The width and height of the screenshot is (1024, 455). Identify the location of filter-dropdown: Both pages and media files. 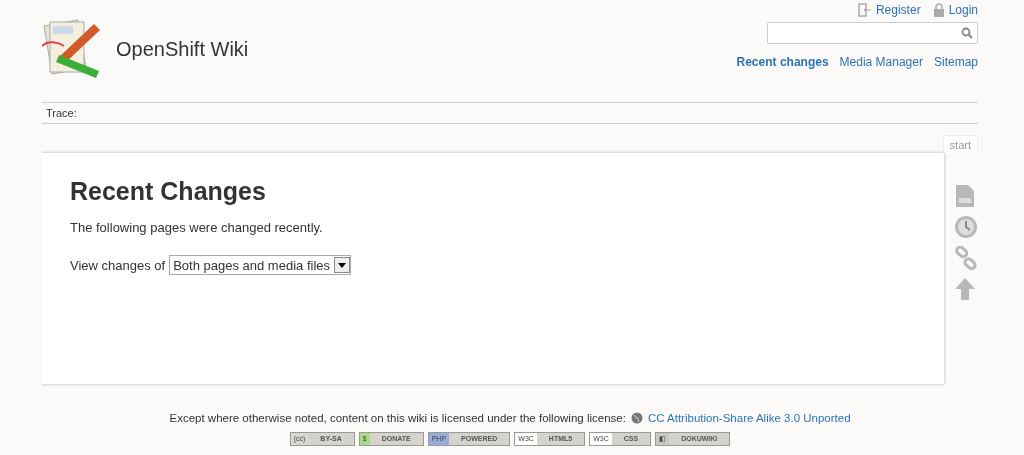
(260, 265).